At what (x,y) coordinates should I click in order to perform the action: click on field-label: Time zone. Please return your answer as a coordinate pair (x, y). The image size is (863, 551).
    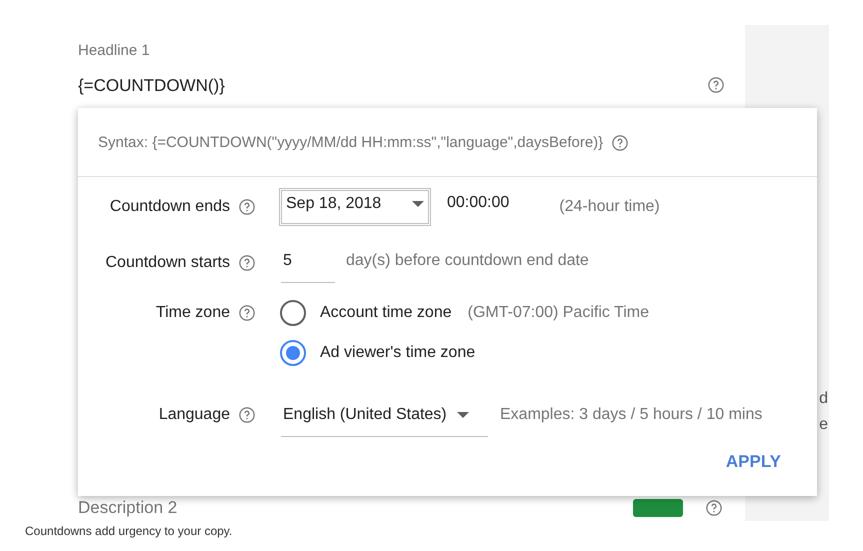
    Looking at the image, I should click on (193, 313).